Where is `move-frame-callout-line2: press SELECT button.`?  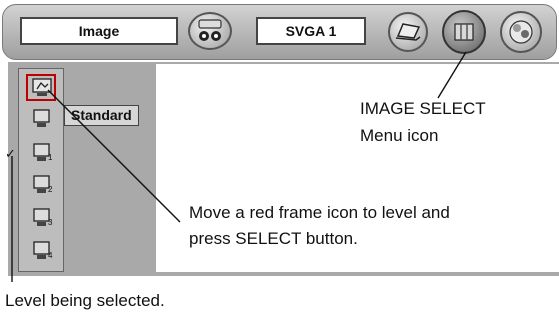 move-frame-callout-line2: press SELECT button. is located at coordinates (273, 238).